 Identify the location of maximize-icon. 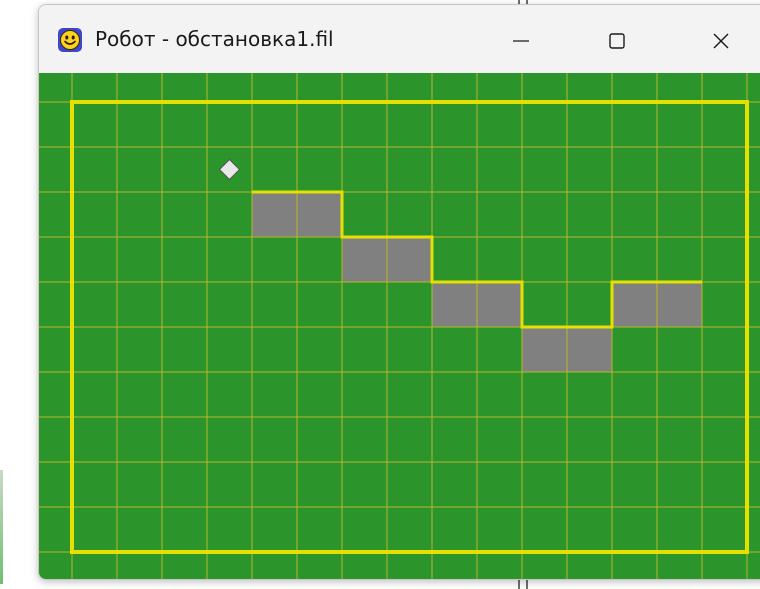
(617, 41).